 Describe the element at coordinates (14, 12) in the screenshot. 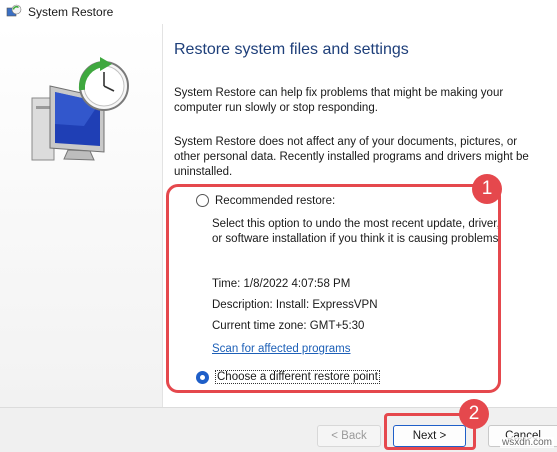

I see `system-restore-app-icon` at that location.